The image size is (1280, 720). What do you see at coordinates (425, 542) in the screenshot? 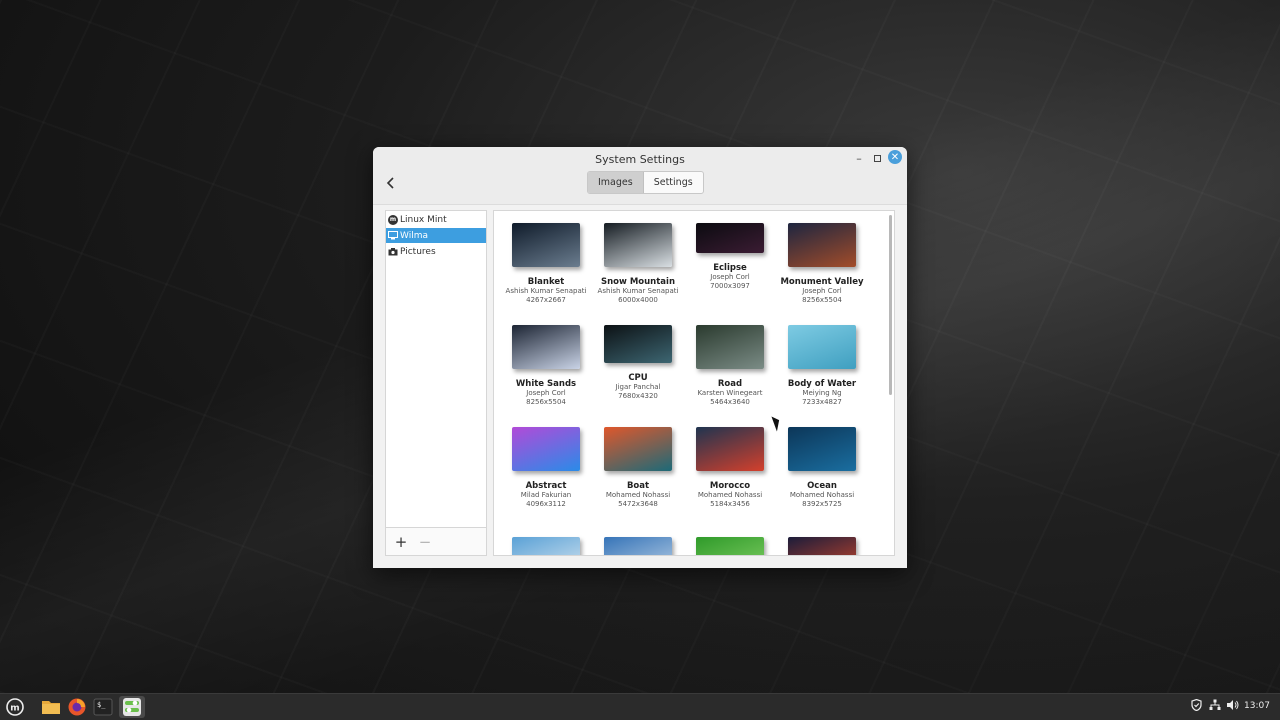
I see `remove-folder-button: −` at bounding box center [425, 542].